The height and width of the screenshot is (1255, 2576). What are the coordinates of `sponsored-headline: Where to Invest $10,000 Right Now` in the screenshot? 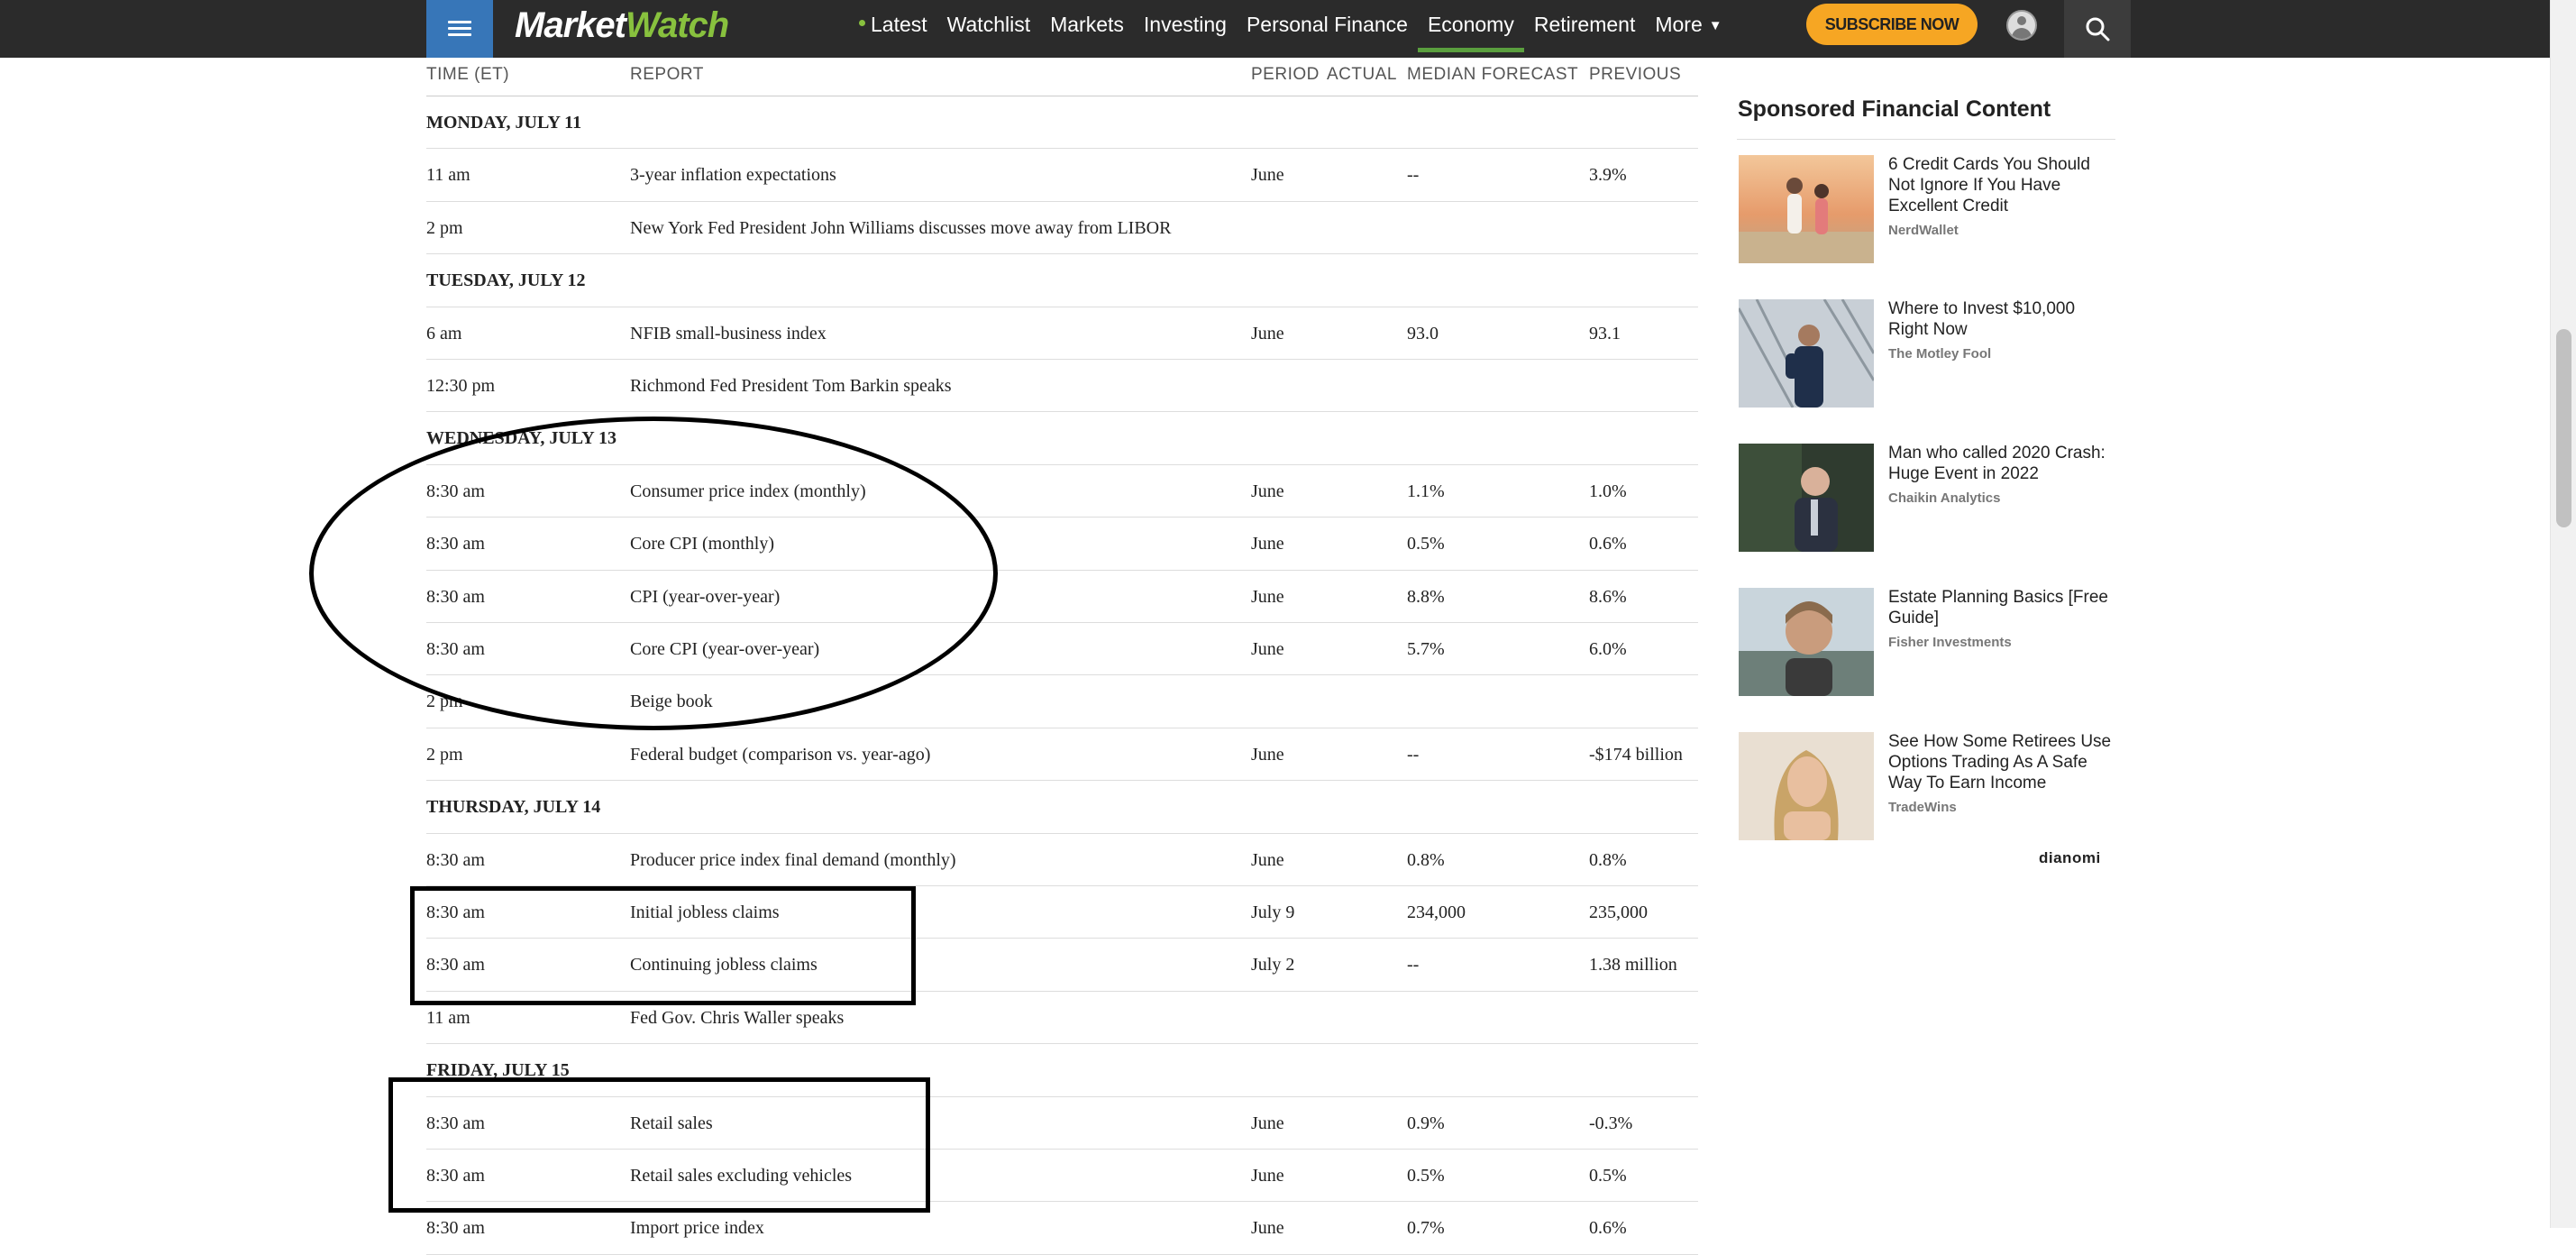 It's located at (1982, 319).